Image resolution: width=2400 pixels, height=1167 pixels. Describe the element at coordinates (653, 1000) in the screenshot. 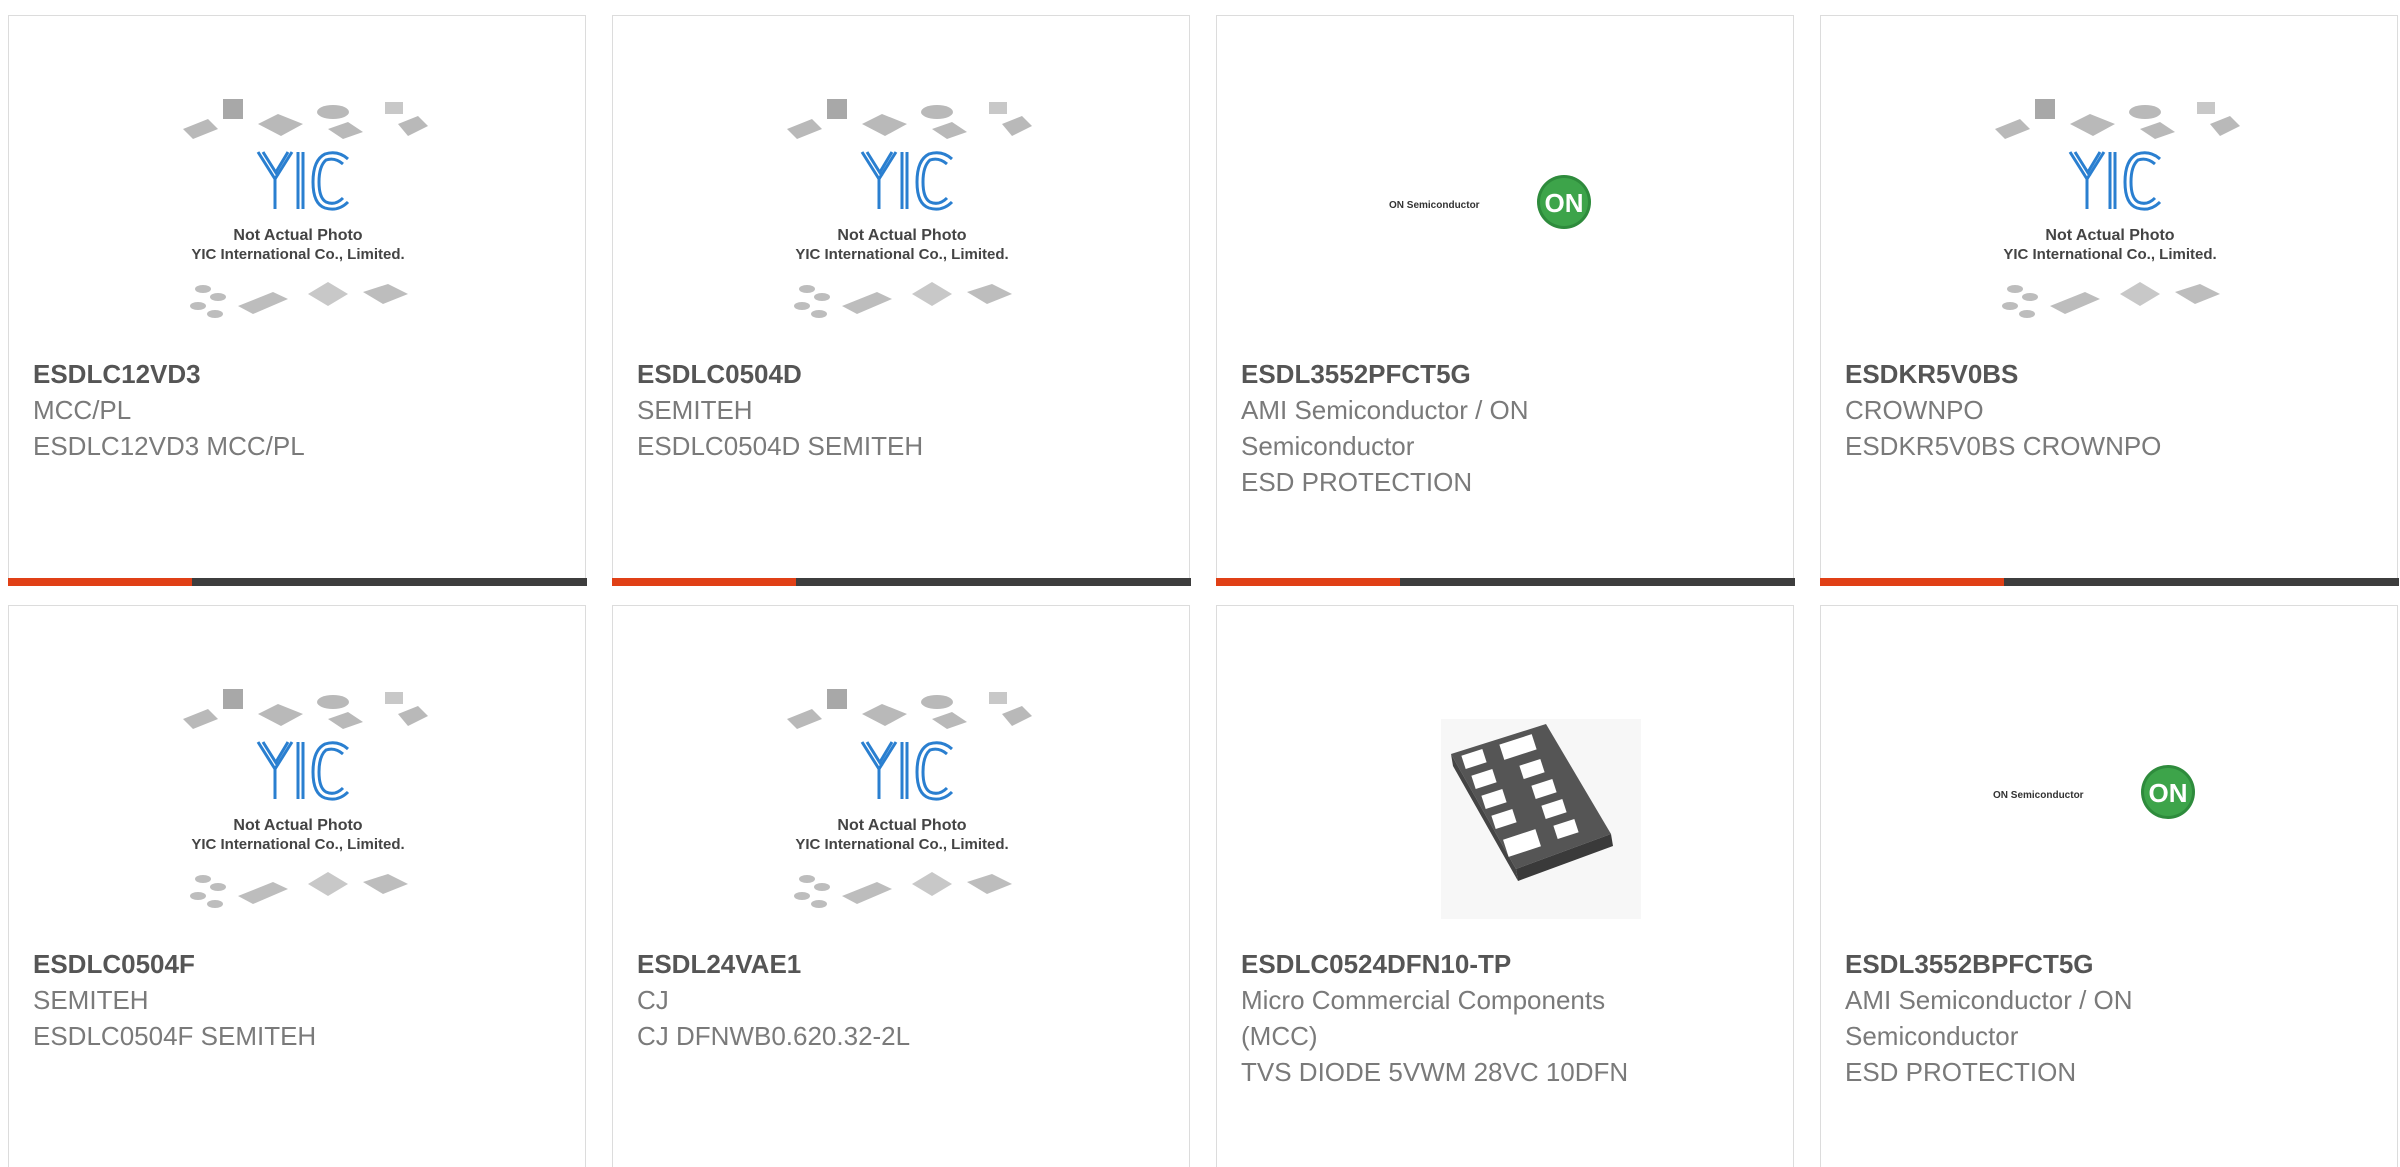

I see `manufacturer: CJ` at that location.